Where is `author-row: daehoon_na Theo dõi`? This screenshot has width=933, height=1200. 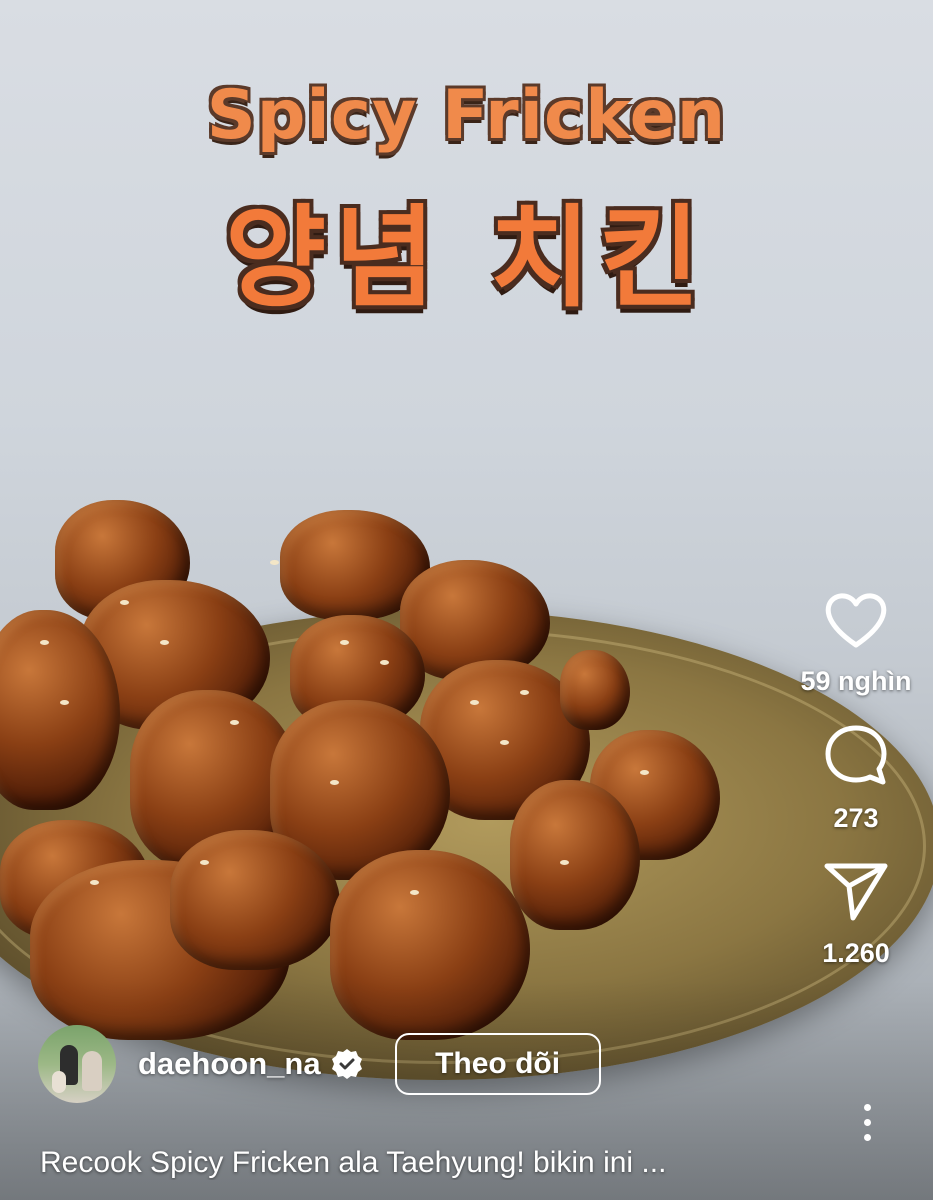
author-row: daehoon_na Theo dõi is located at coordinates (319, 1064).